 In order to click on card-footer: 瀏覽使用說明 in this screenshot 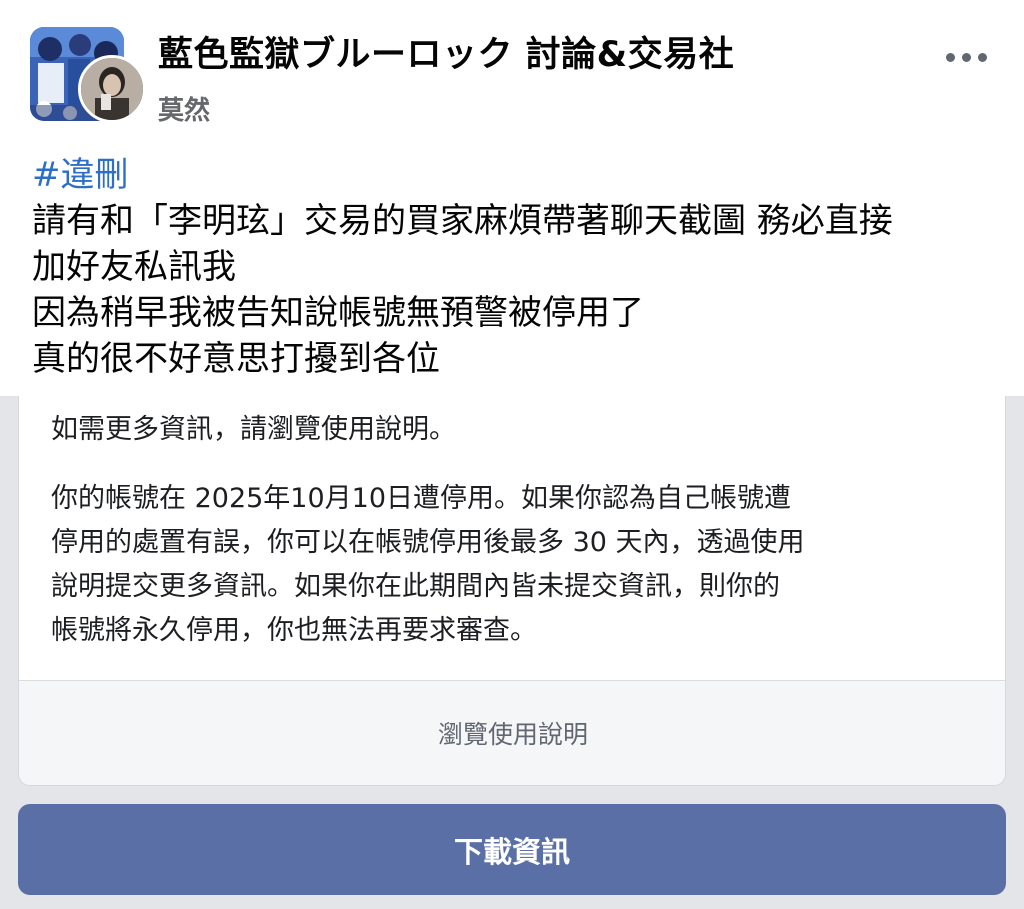, I will do `click(512, 733)`.